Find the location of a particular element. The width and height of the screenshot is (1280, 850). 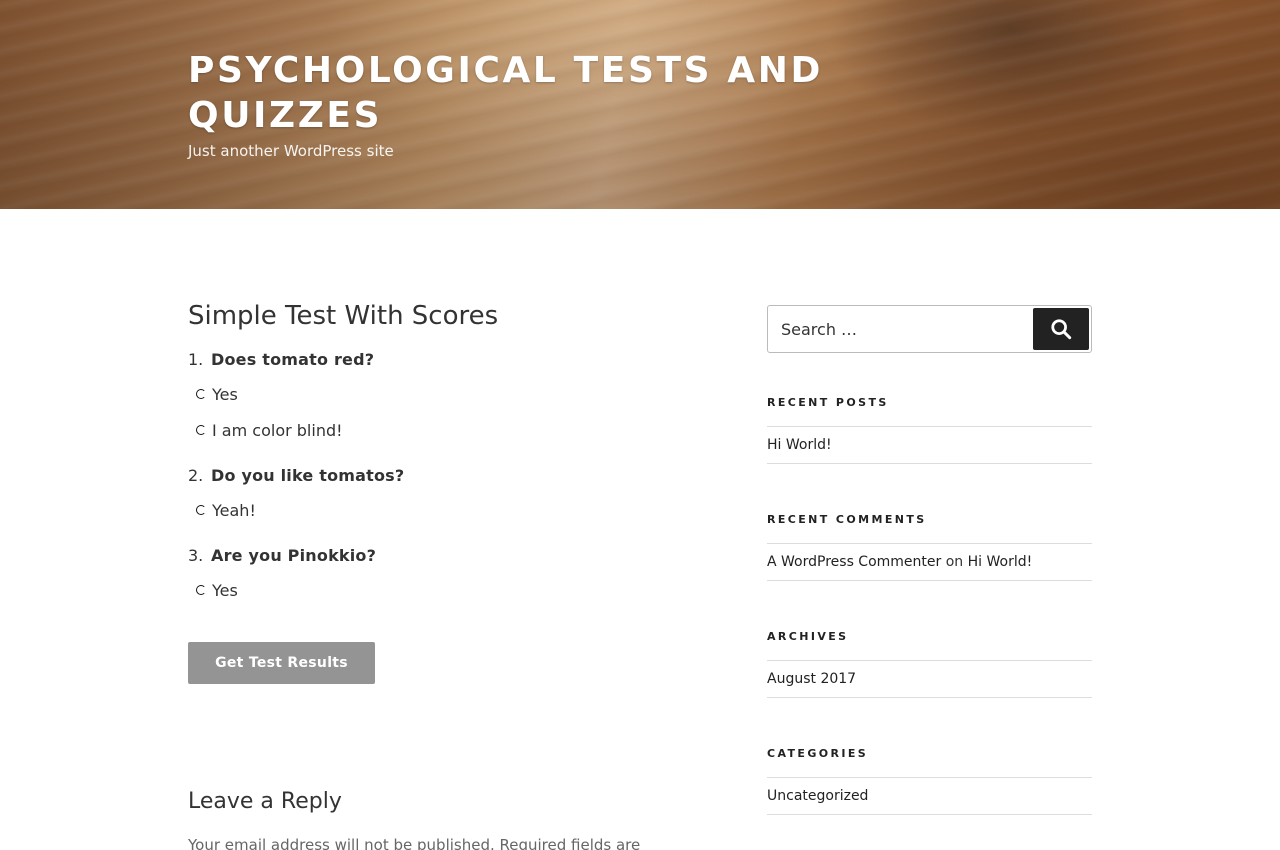

archive-link: August 2017 is located at coordinates (811, 679).